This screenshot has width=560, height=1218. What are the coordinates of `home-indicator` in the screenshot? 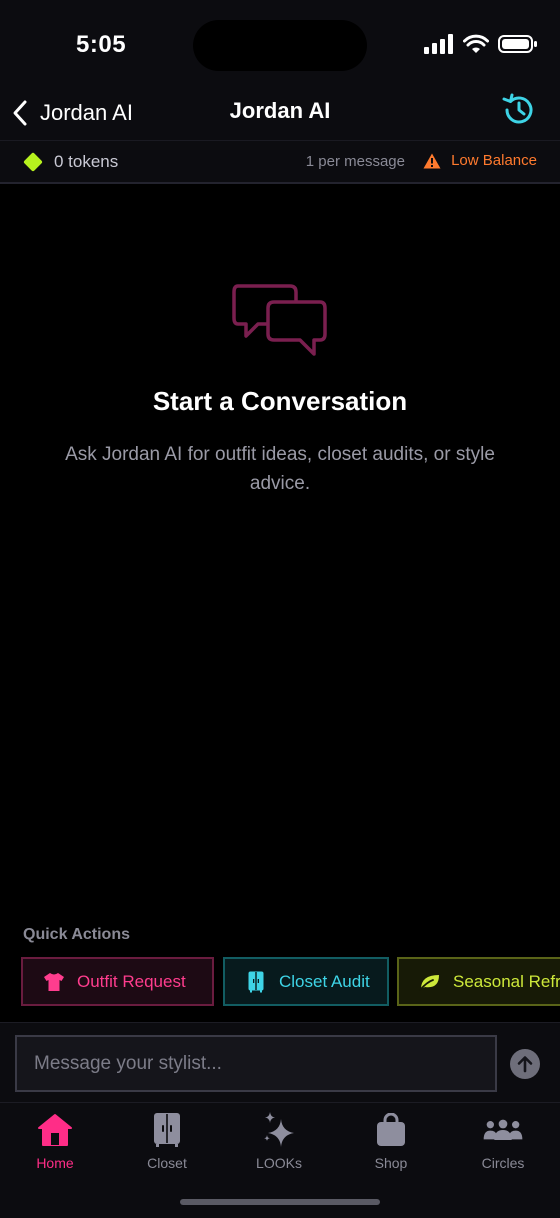 It's located at (280, 1202).